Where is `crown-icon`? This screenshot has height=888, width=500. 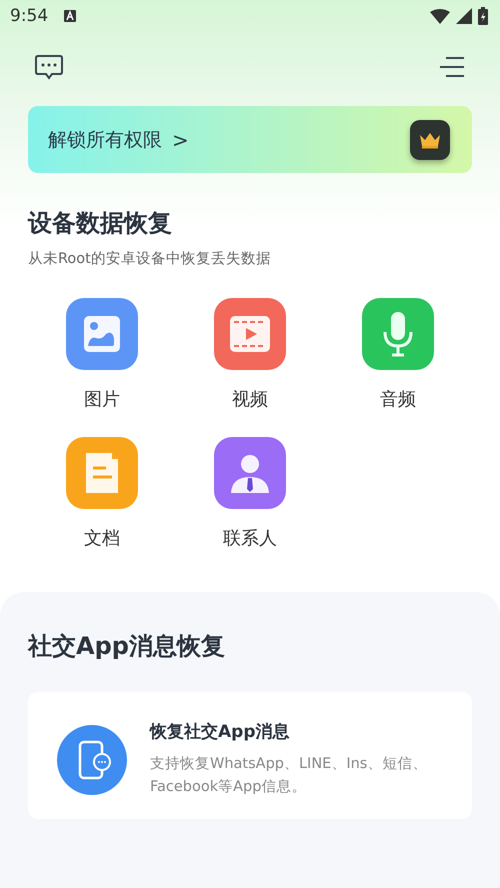
crown-icon is located at coordinates (430, 139).